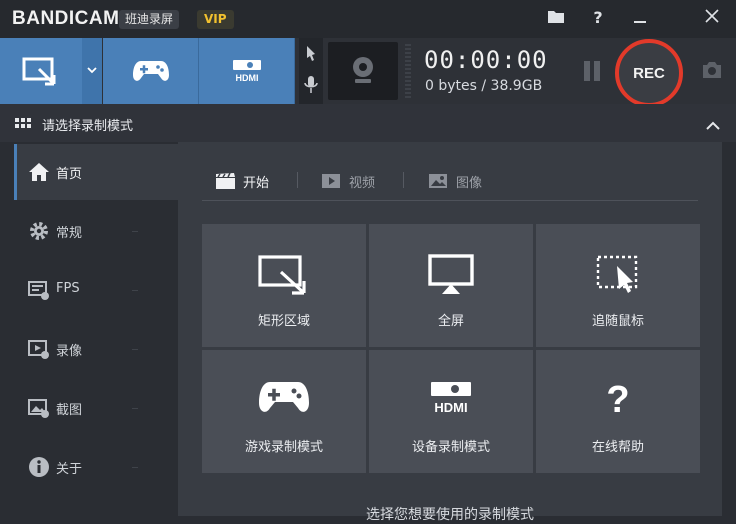 This screenshot has width=736, height=524. I want to click on tile-fullscreen: 全屏, so click(451, 285).